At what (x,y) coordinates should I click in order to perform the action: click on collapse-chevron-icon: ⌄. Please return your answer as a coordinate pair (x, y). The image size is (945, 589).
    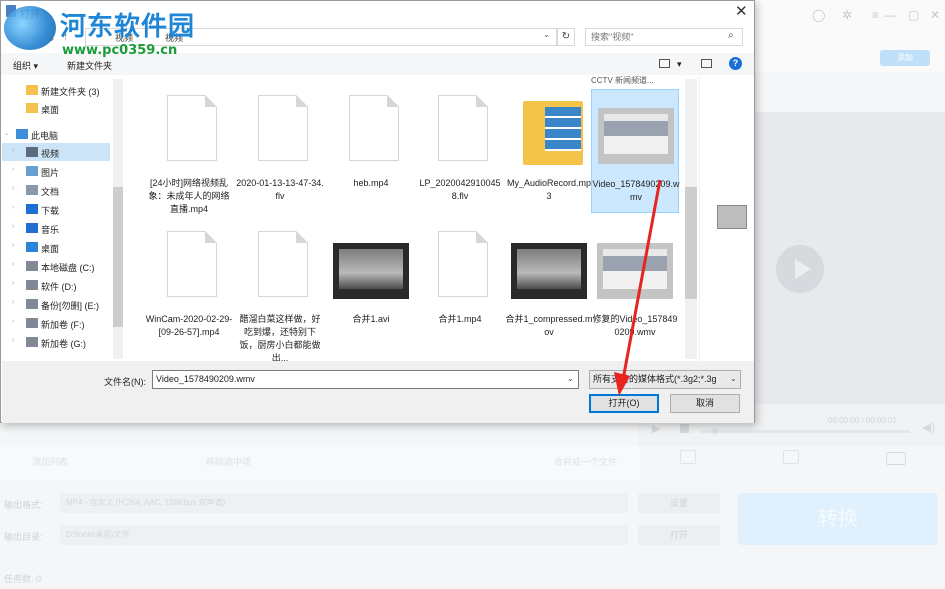
    Looking at the image, I should click on (7, 133).